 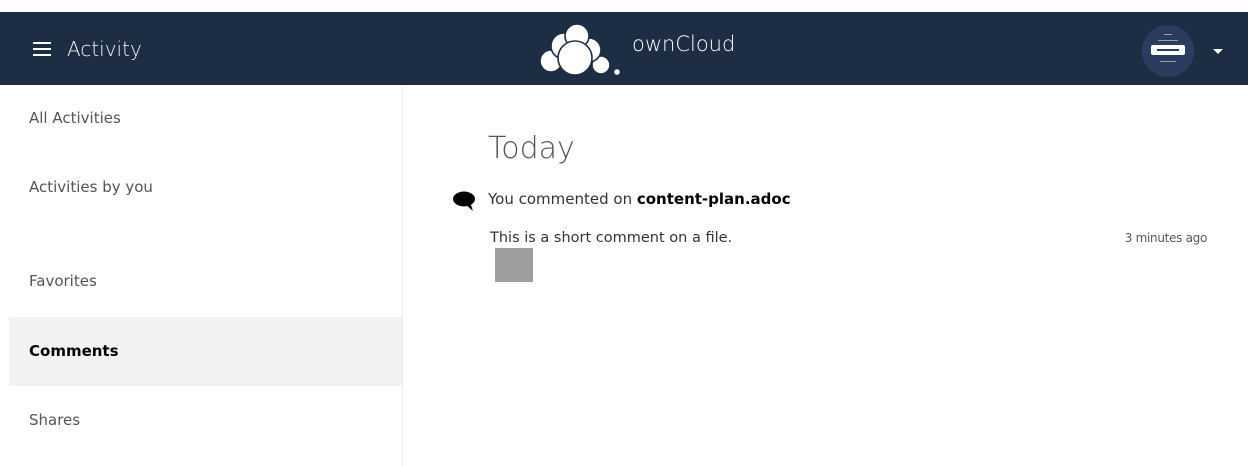 What do you see at coordinates (562, 199) in the screenshot?
I see `activity-subject-text: You commented on` at bounding box center [562, 199].